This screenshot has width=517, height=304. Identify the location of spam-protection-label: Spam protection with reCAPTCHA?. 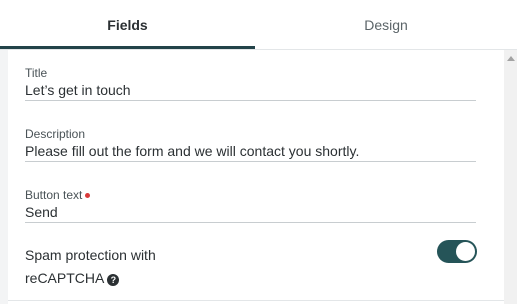
(175, 267).